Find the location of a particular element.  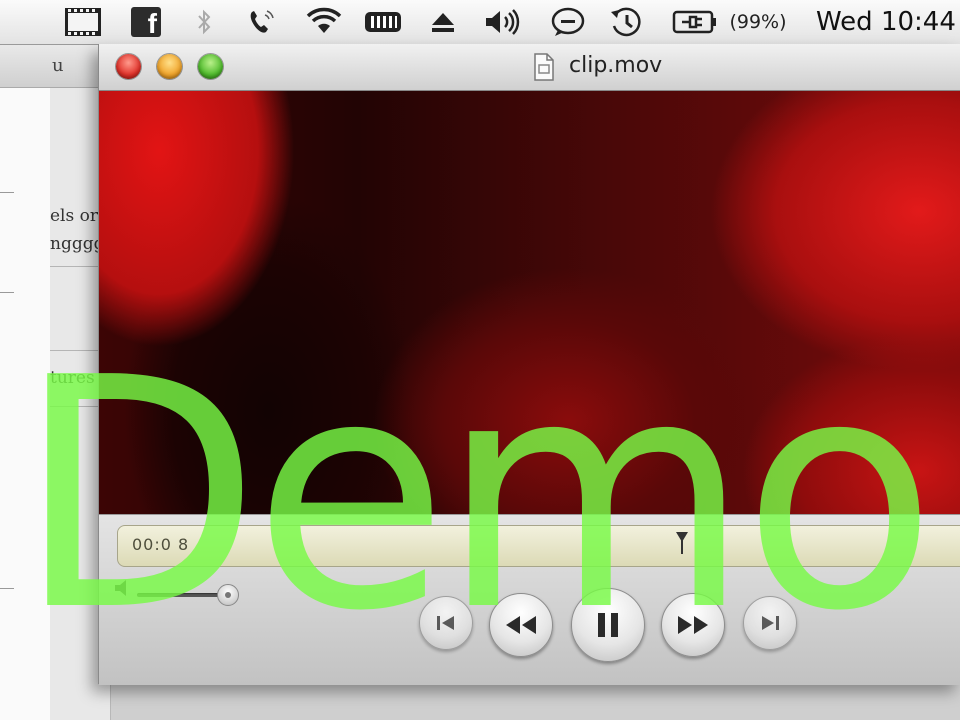

go-to-start-icon is located at coordinates (445, 623).